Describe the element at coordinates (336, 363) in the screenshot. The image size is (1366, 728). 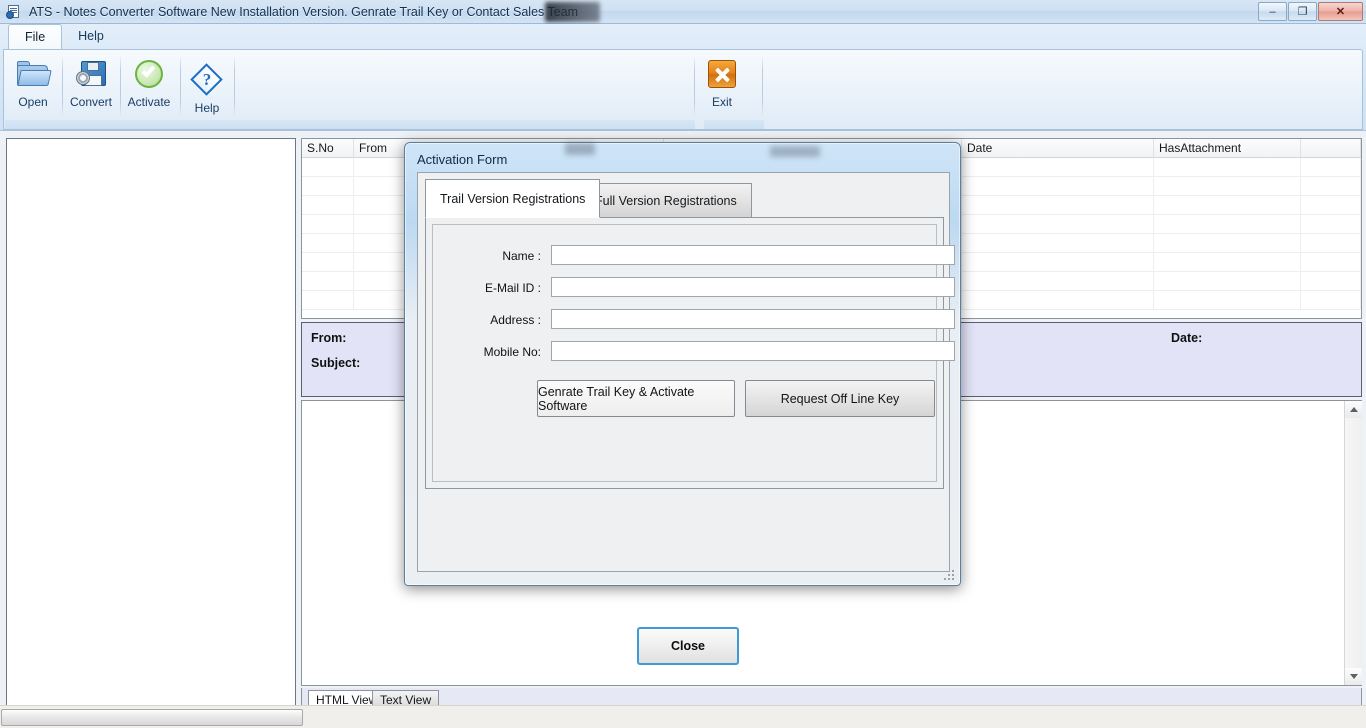
I see `subject-label: Subject:` at that location.